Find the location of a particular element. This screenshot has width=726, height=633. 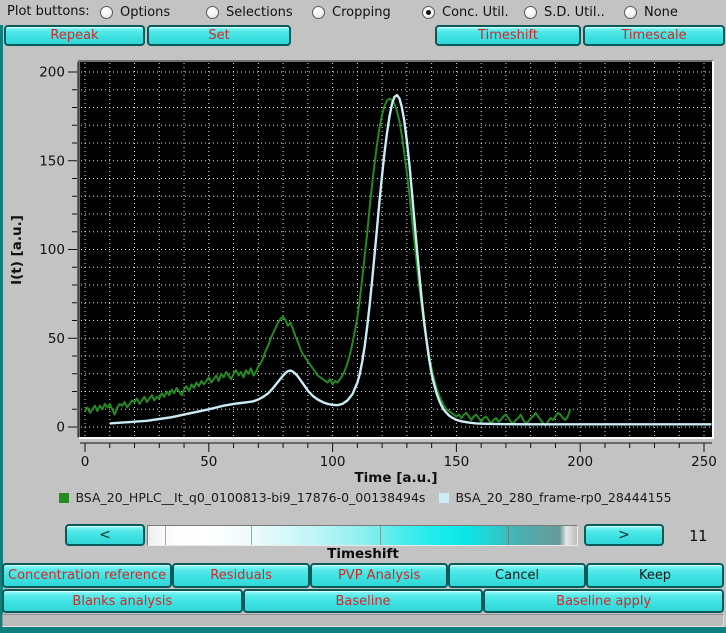

radio-label: Cropping is located at coordinates (361, 12).